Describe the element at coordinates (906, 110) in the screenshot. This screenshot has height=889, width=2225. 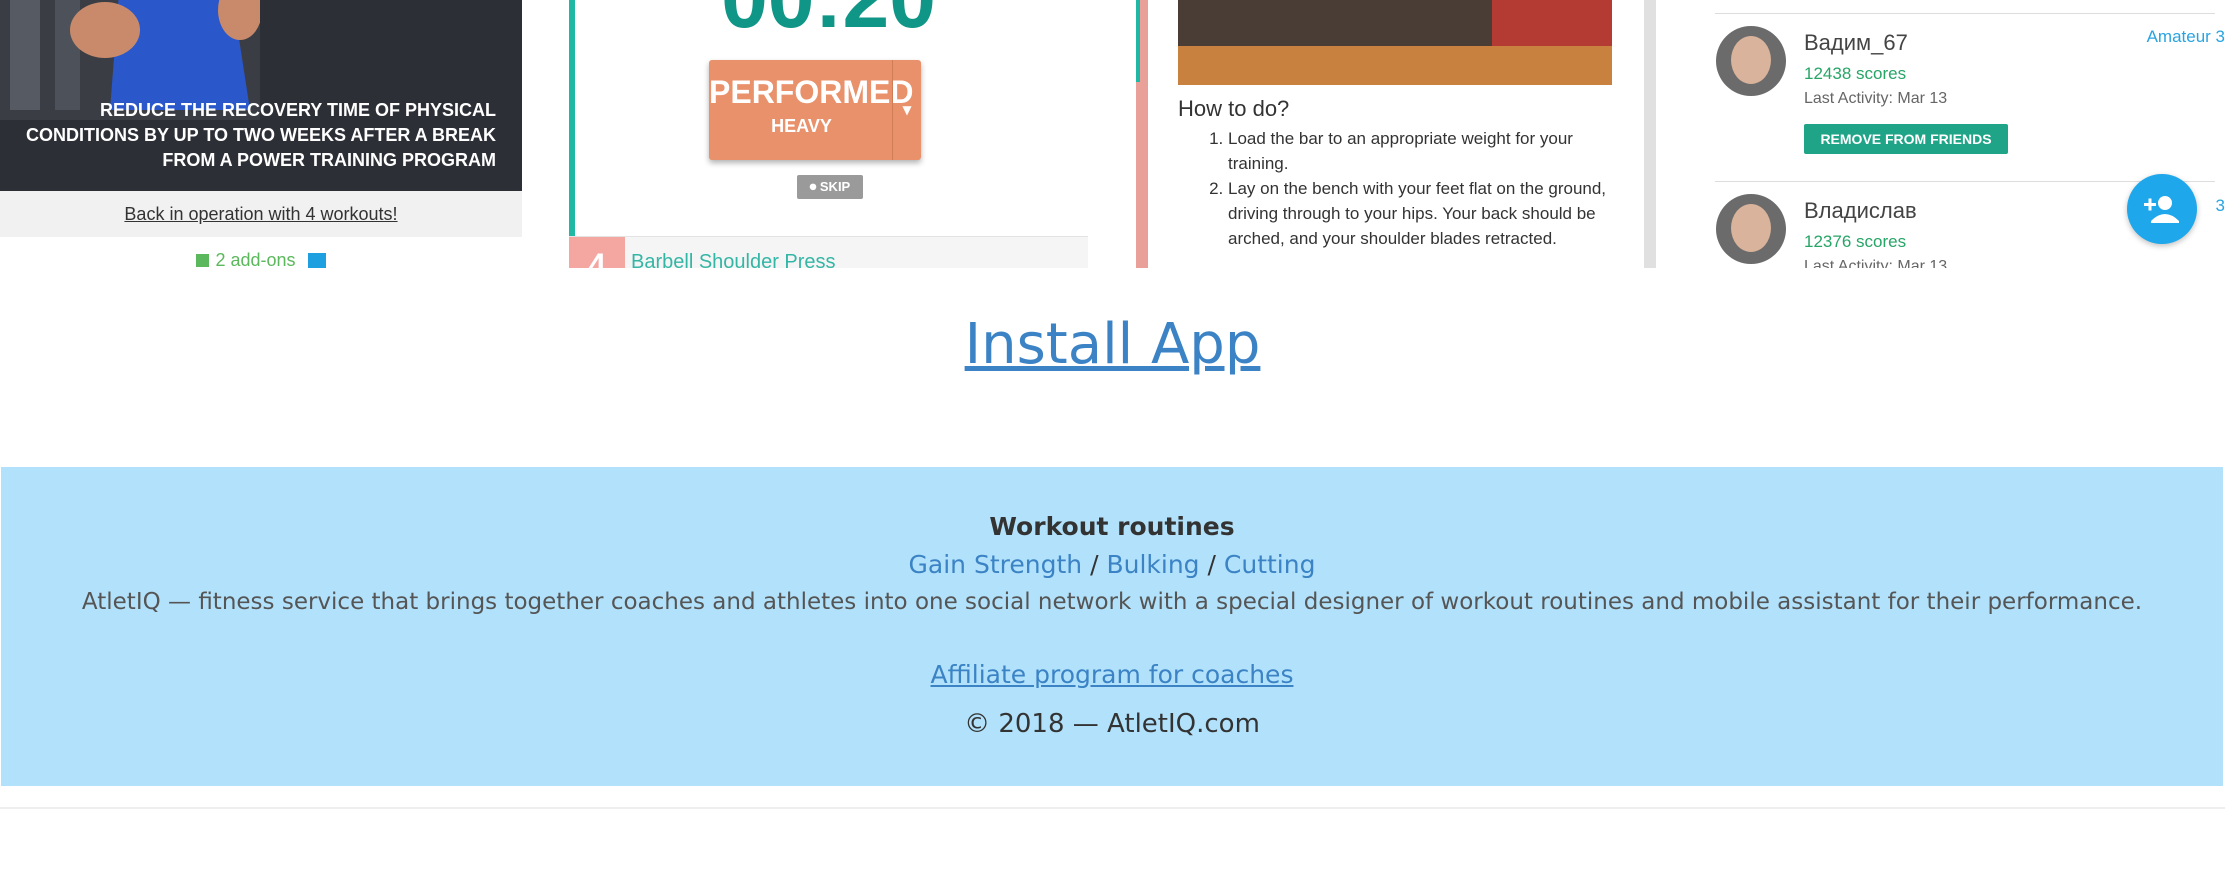
I see `chevron-down-icon: ▼` at that location.